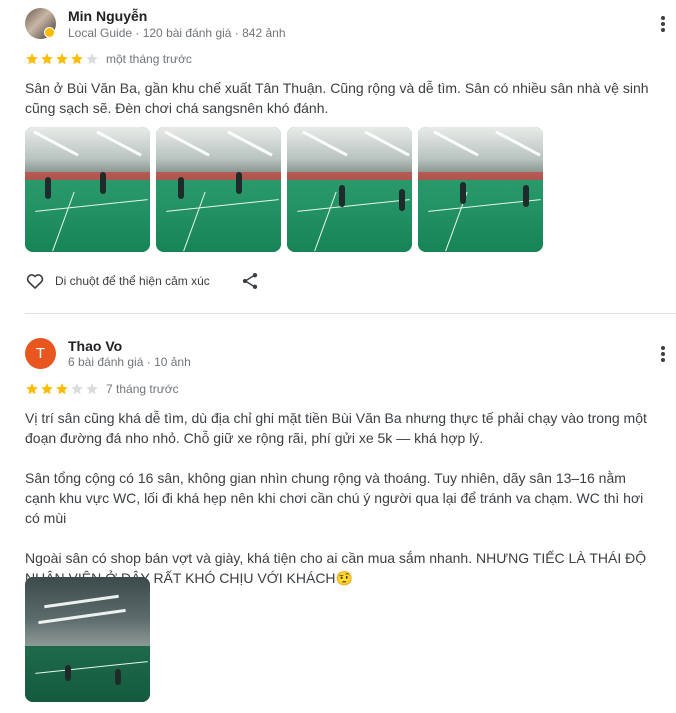 This screenshot has width=676, height=713. What do you see at coordinates (149, 59) in the screenshot?
I see `review-time: một tháng trước` at bounding box center [149, 59].